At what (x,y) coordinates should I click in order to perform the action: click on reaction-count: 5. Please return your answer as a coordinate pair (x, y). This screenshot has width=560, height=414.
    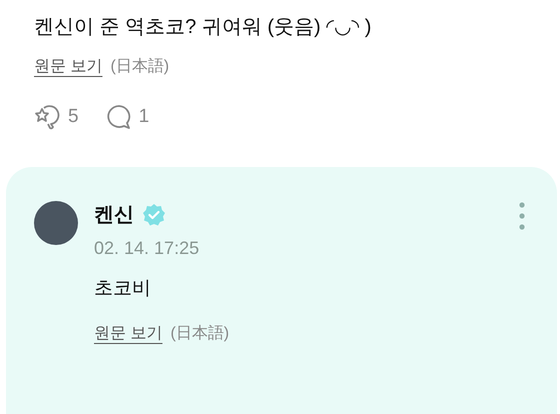
    Looking at the image, I should click on (73, 117).